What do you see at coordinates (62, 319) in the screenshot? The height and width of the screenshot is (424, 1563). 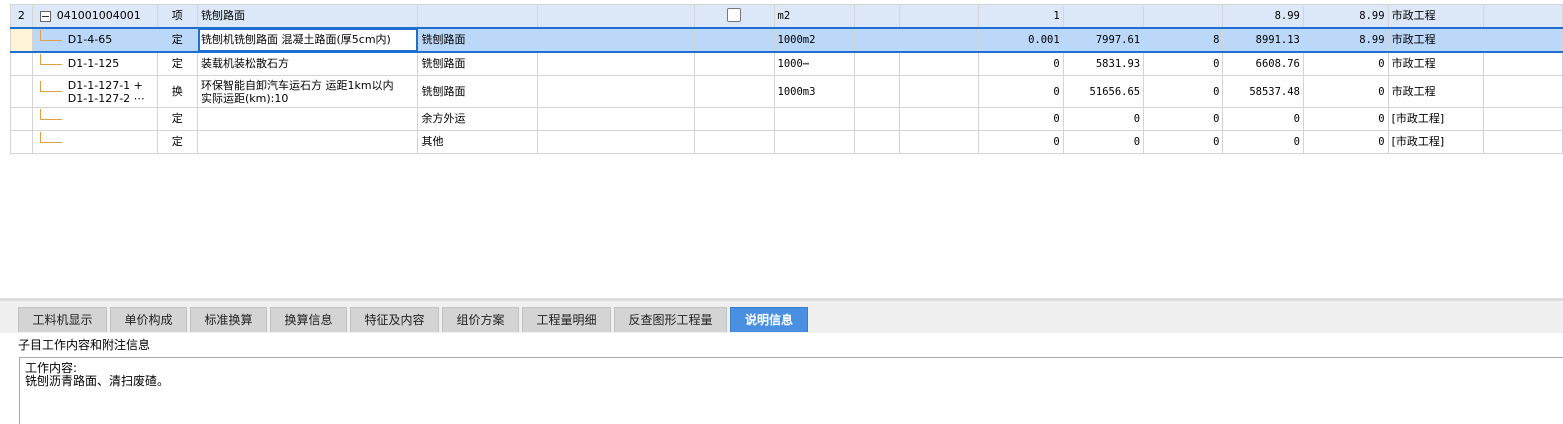 I see `tab-labor-material: 工料机显示` at bounding box center [62, 319].